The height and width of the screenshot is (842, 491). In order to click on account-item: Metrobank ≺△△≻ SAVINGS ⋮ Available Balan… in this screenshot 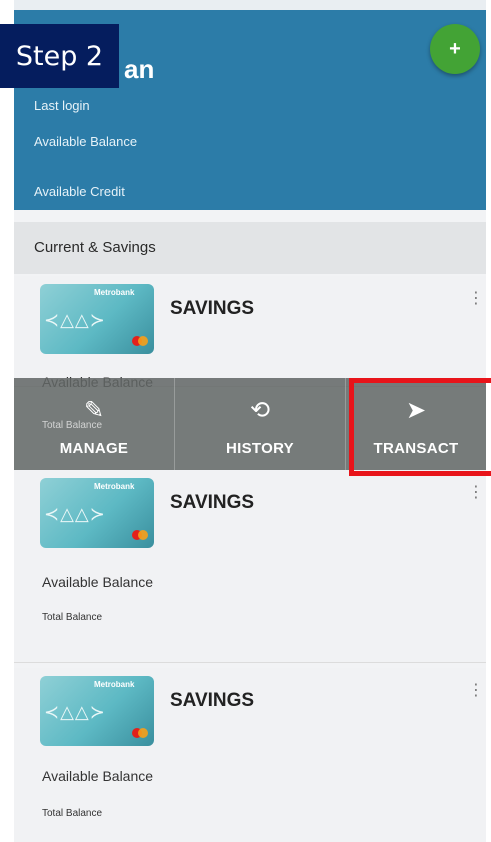, I will do `click(250, 333)`.